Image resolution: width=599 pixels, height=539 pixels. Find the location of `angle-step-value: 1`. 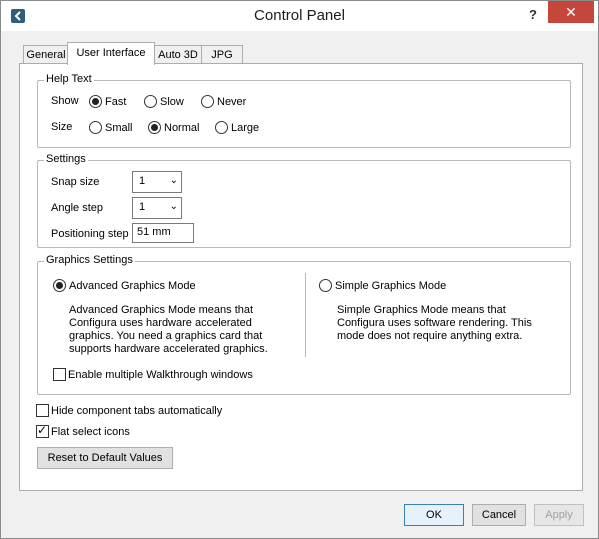

angle-step-value: 1 is located at coordinates (142, 207).